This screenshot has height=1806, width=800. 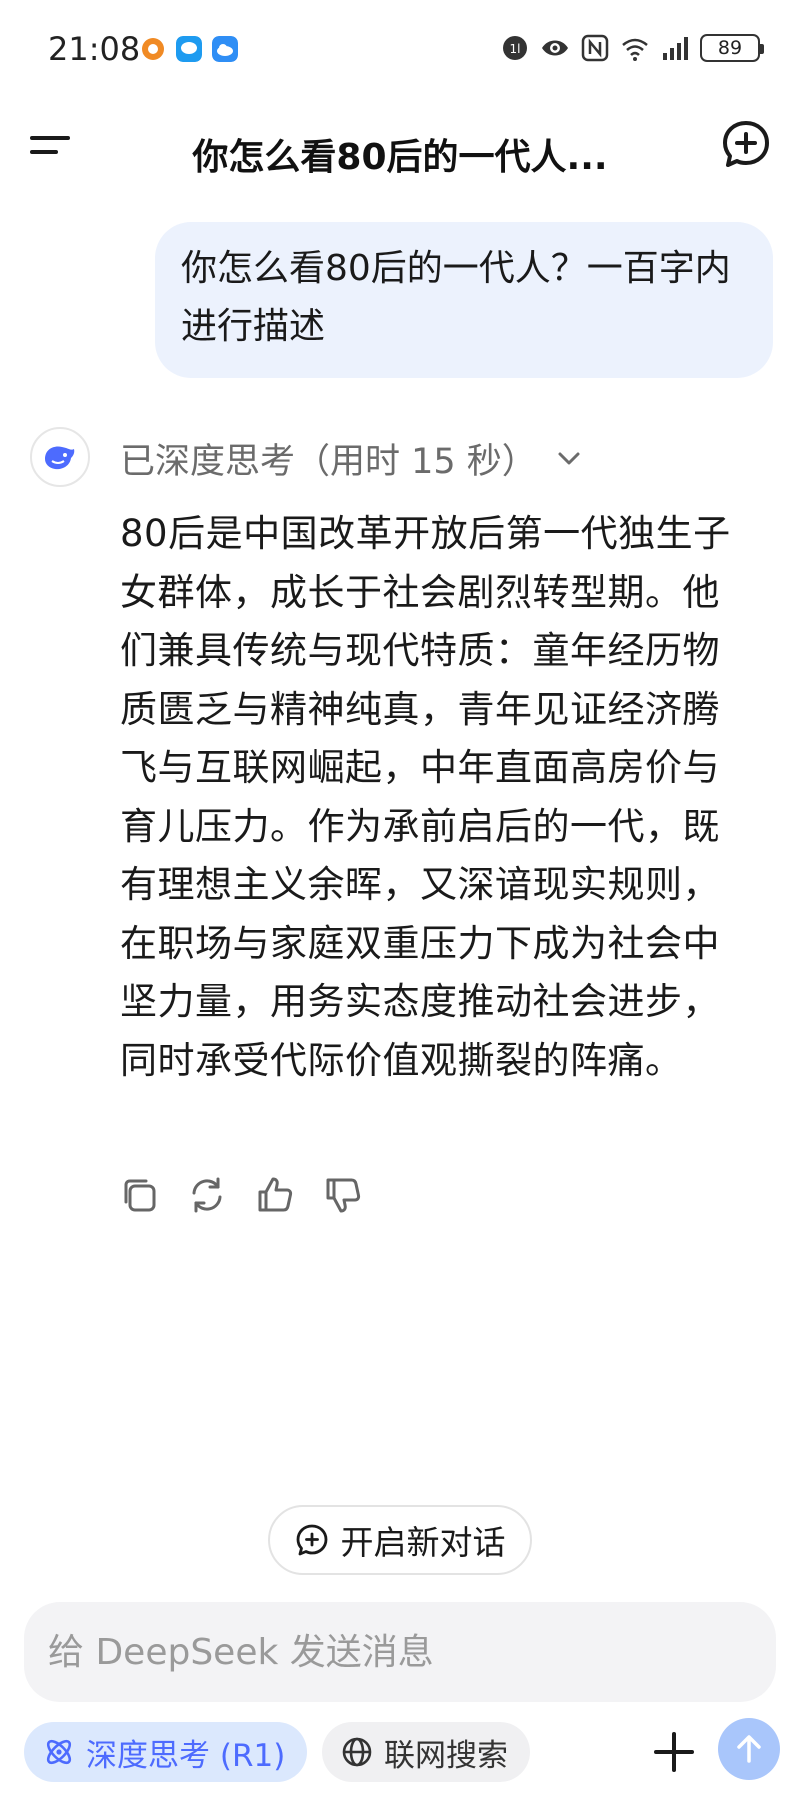 I want to click on new-conversation-button: 开启新对话, so click(x=400, y=1540).